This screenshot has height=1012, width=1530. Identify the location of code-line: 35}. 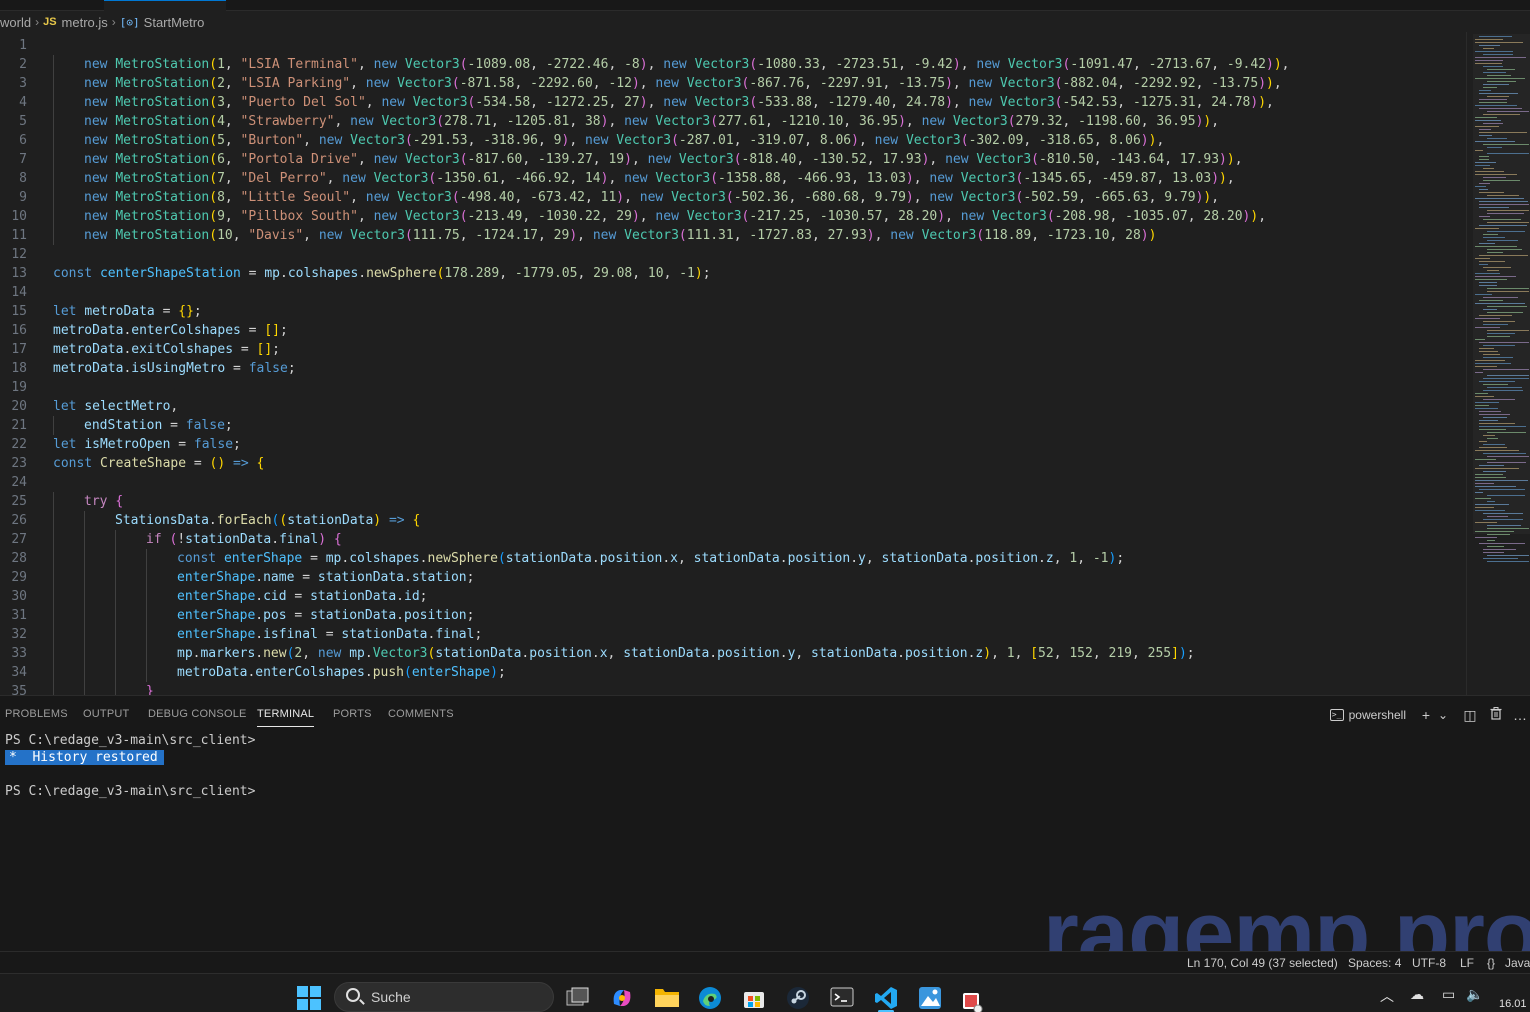
(733, 688).